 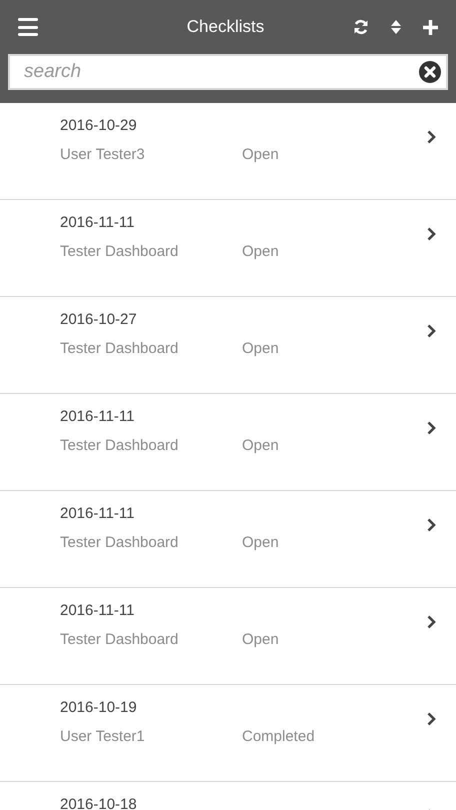 What do you see at coordinates (396, 27) in the screenshot?
I see `sort-icon` at bounding box center [396, 27].